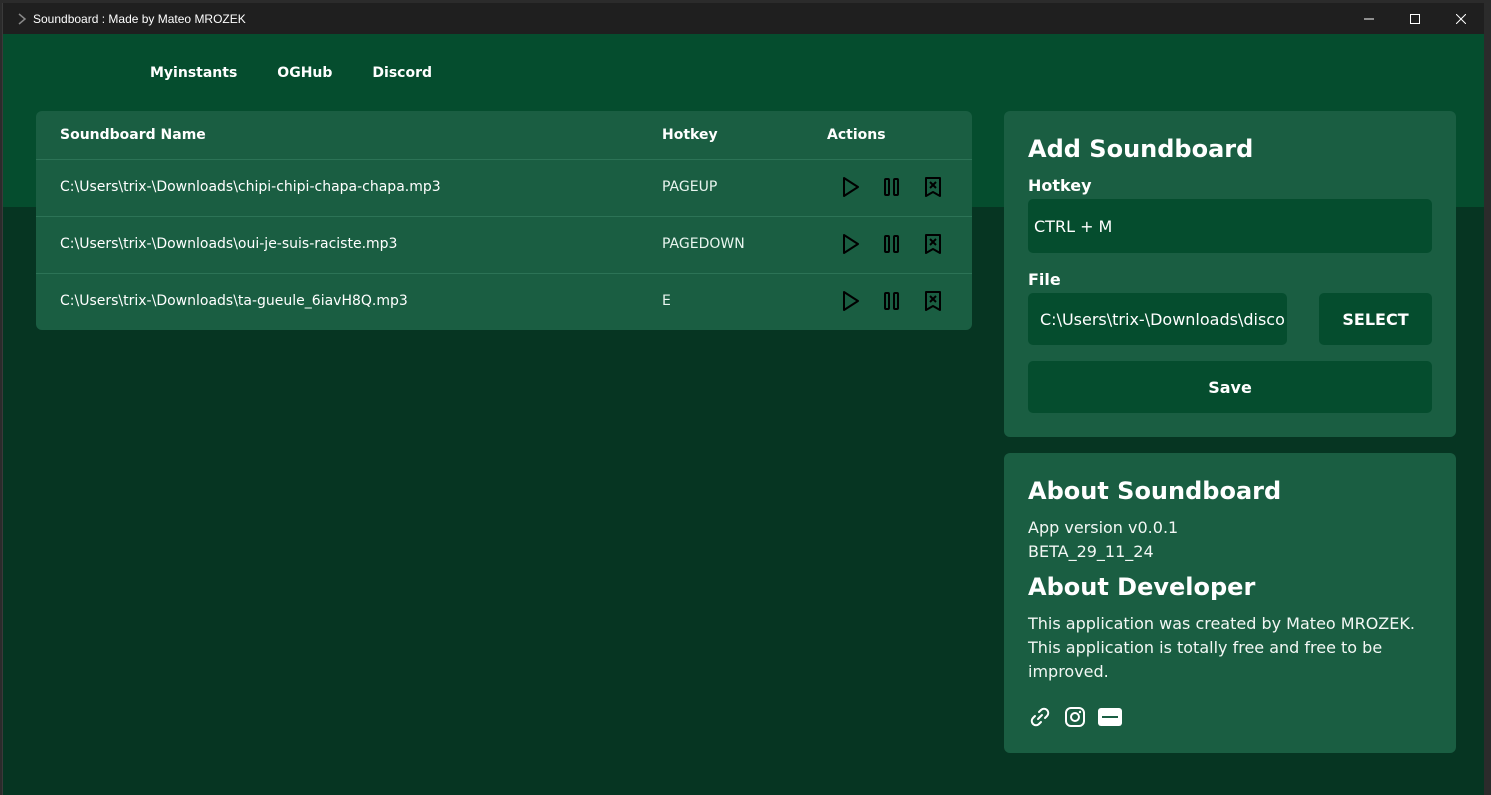 This screenshot has height=795, width=1491. I want to click on table-header: Soundboard Name Hotkey Actions, so click(504, 135).